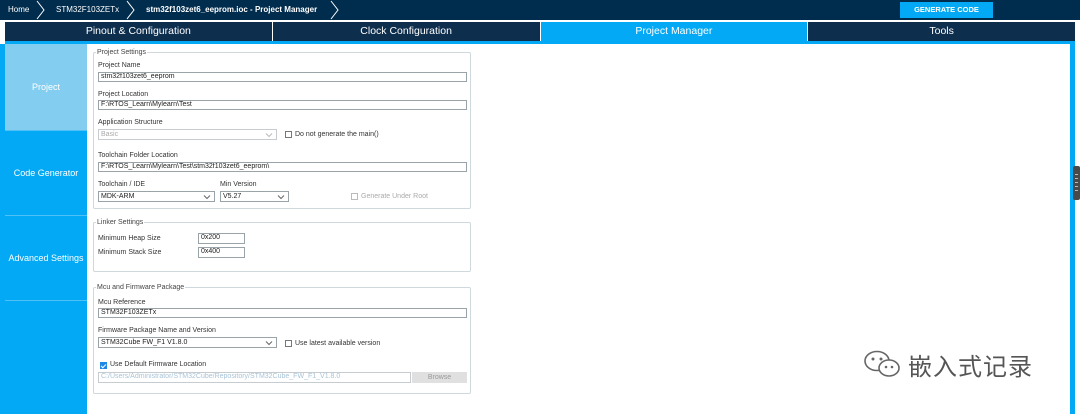 The width and height of the screenshot is (1080, 414). I want to click on no-main-label: Do not generate the main(), so click(337, 134).